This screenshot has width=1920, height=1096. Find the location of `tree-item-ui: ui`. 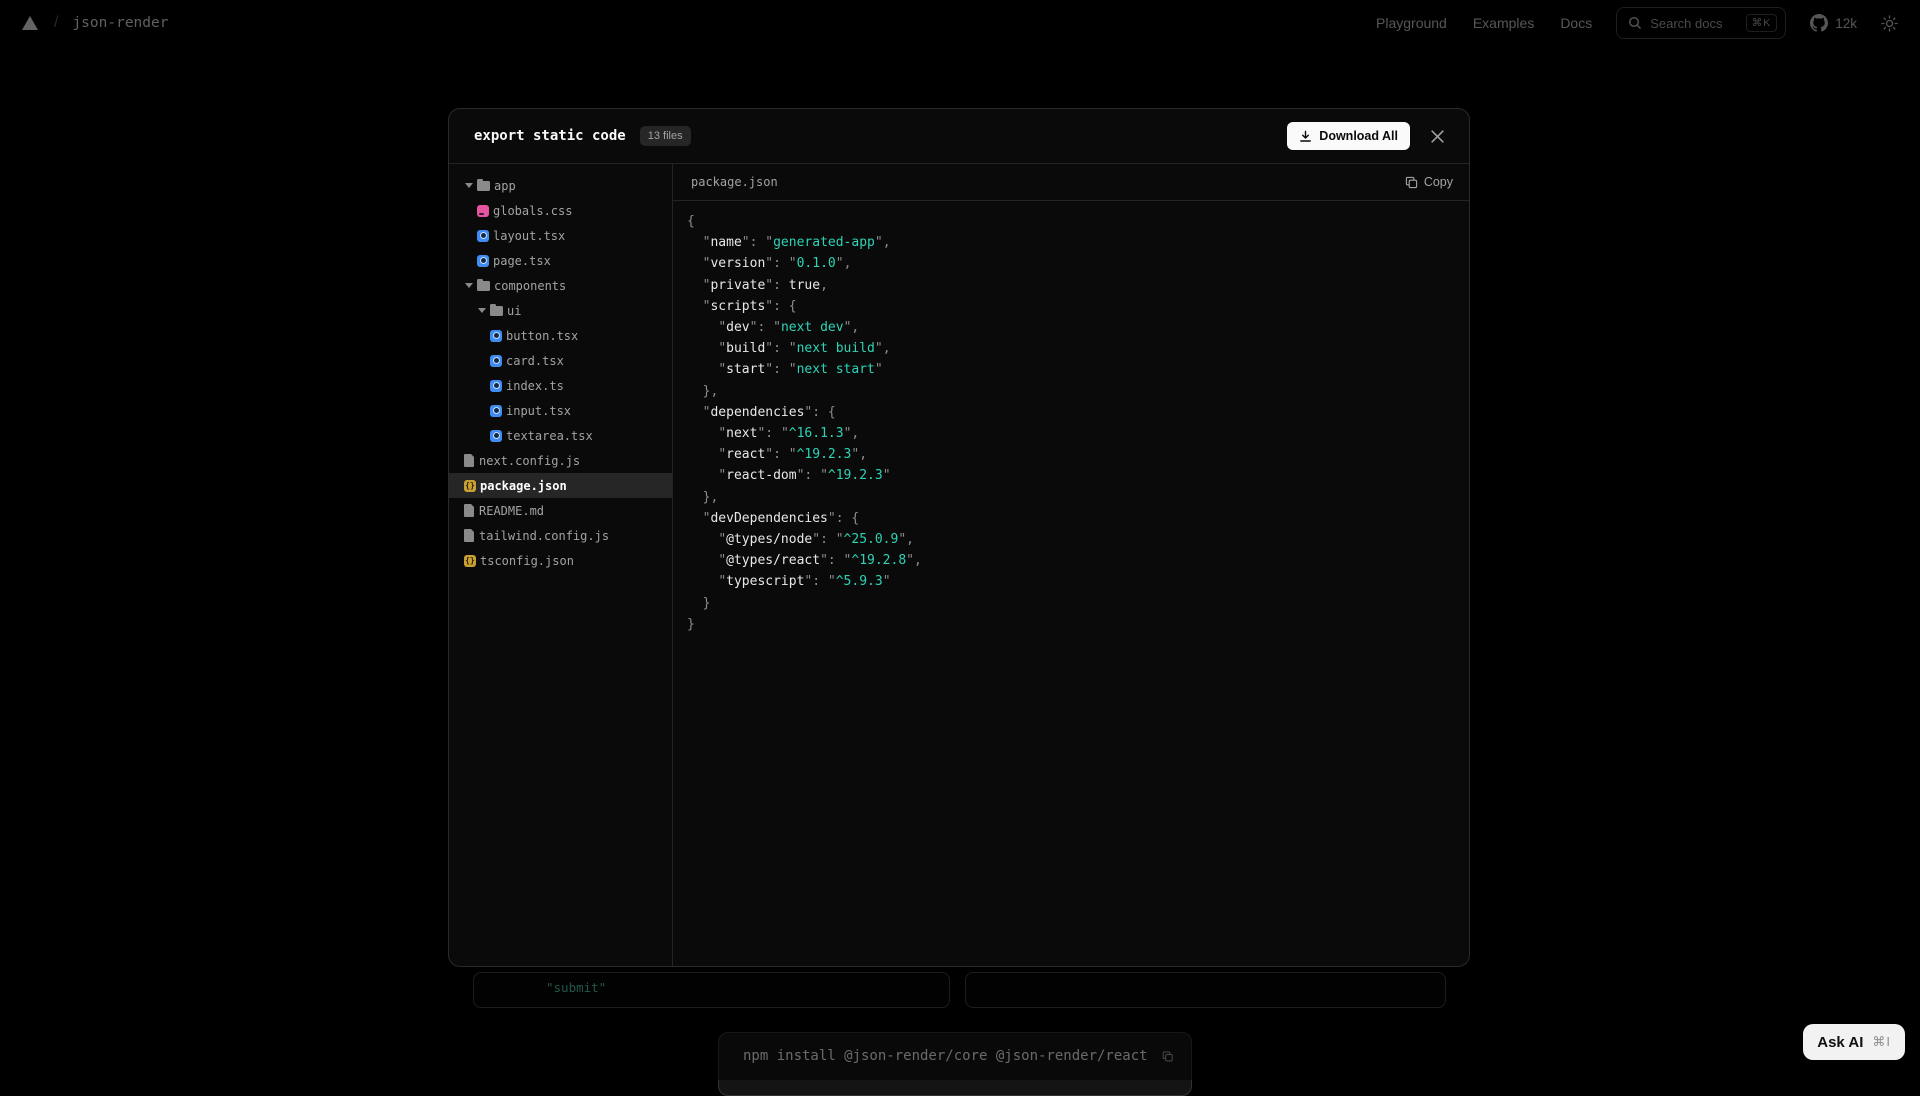

tree-item-ui: ui is located at coordinates (560, 310).